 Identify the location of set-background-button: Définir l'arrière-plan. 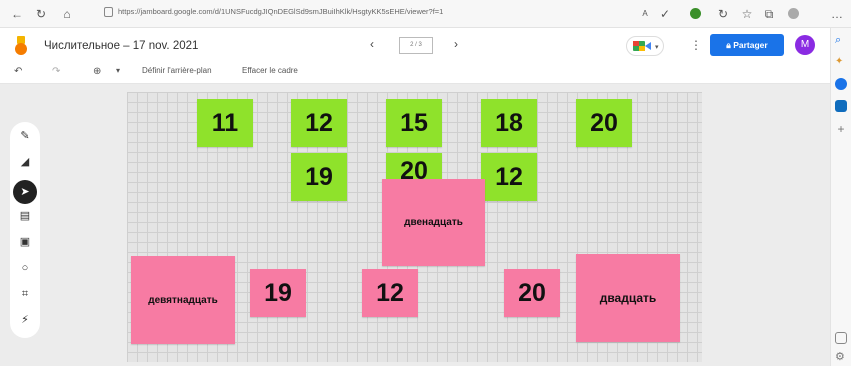
(177, 70).